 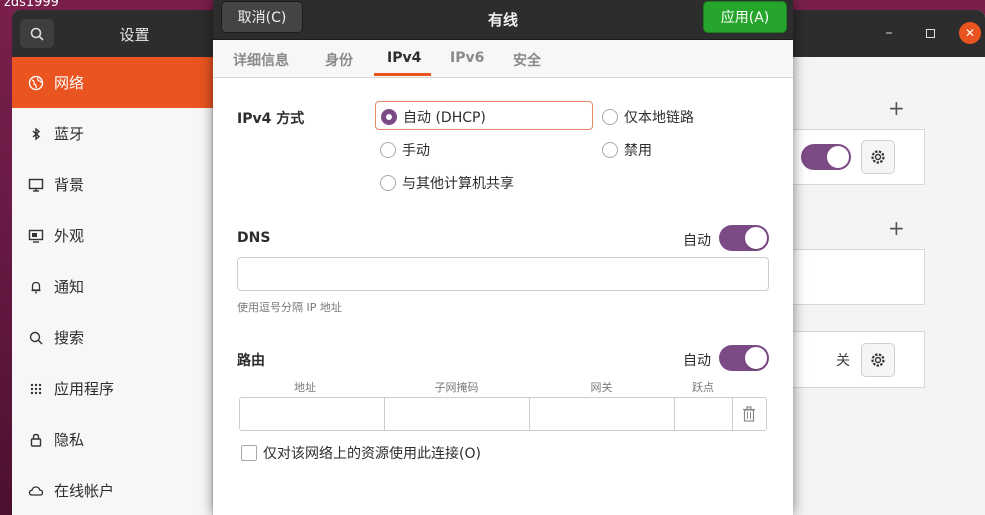 I want to click on sidebar-item-background: 背景, so click(x=112, y=184).